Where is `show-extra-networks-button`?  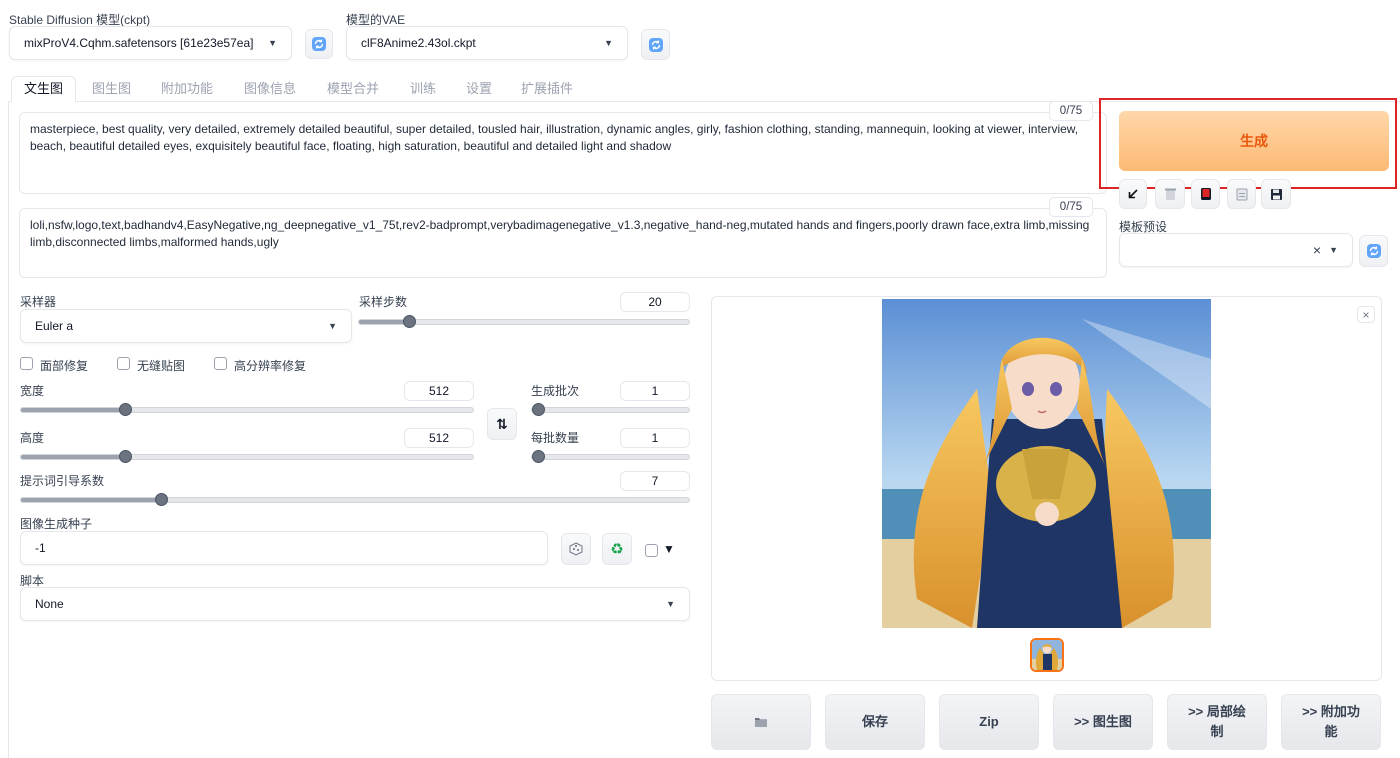
show-extra-networks-button is located at coordinates (1205, 194).